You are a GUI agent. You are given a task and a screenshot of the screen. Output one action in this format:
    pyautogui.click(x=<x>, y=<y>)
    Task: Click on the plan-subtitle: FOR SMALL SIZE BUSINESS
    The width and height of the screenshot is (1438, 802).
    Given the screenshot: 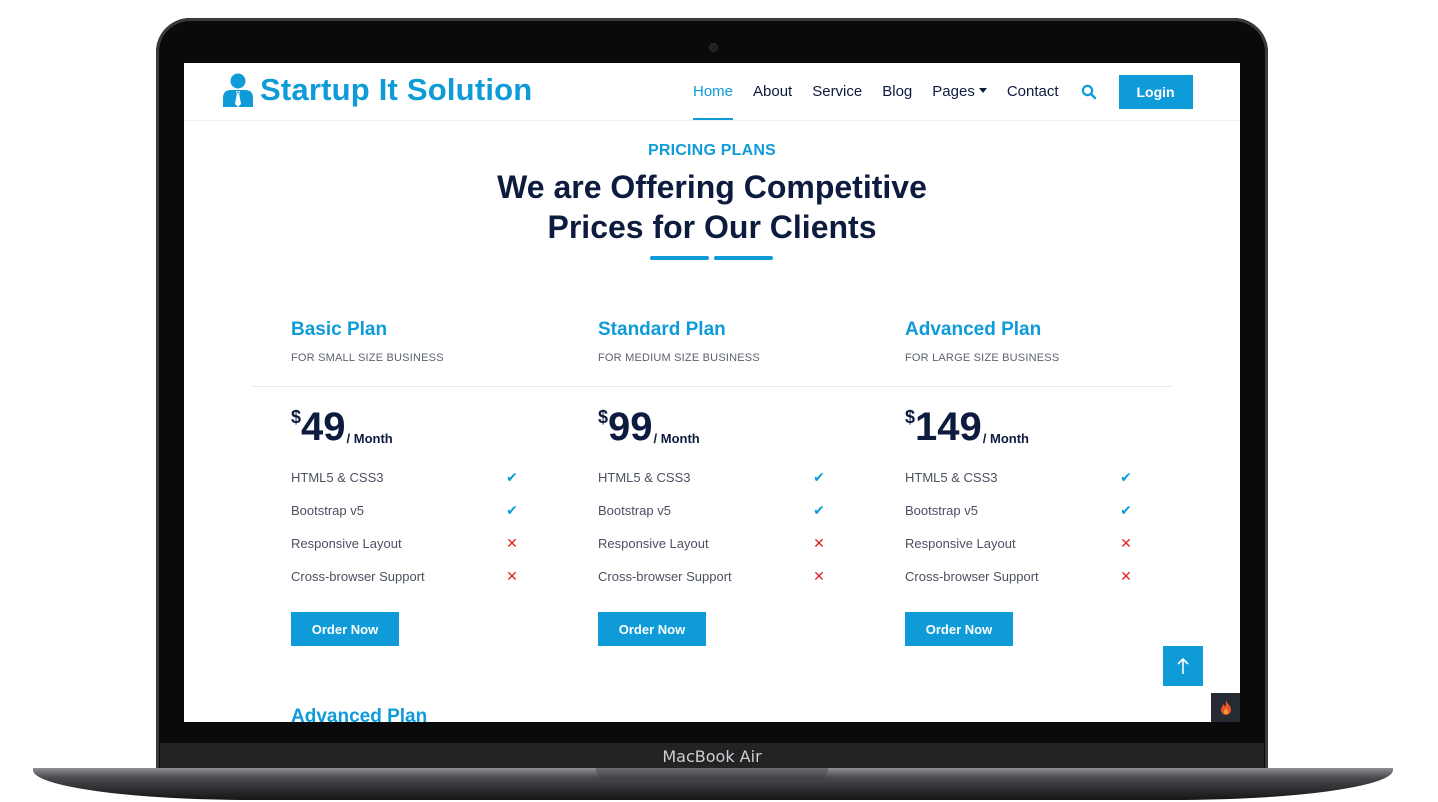 What is the action you would take?
    pyautogui.click(x=367, y=358)
    